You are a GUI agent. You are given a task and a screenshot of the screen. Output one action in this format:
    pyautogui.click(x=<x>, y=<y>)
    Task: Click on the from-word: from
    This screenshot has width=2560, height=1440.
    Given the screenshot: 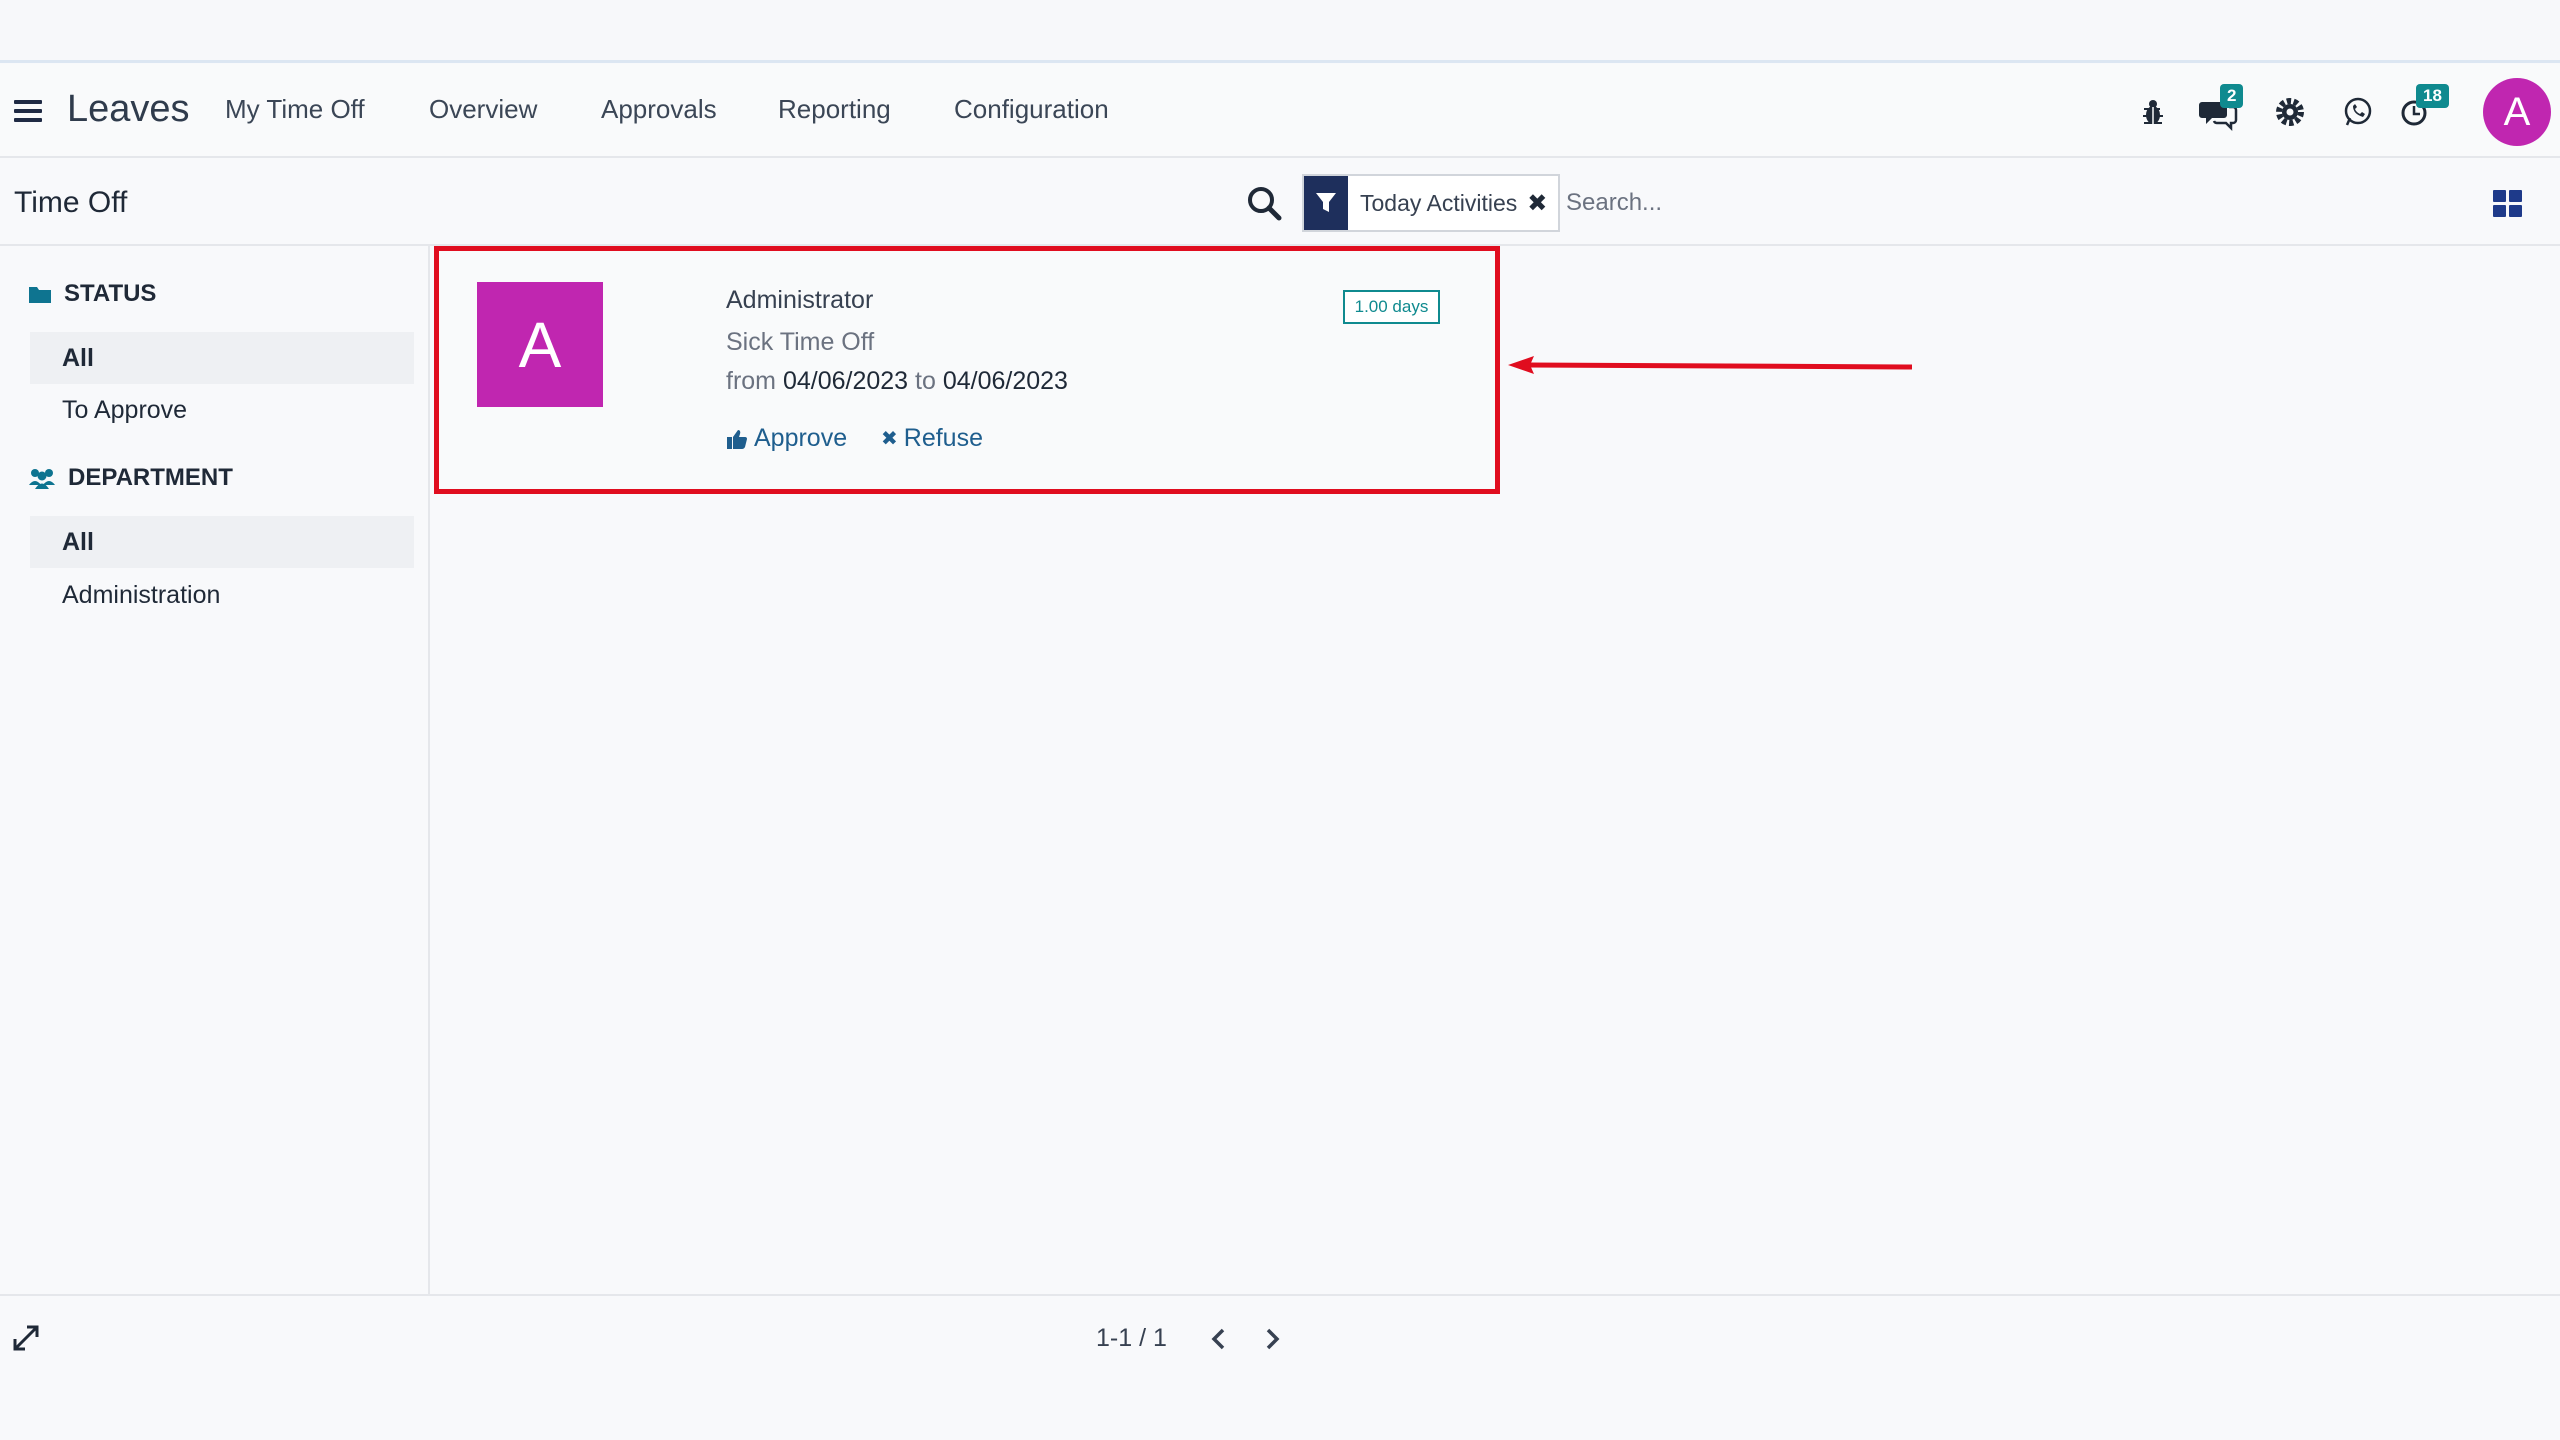 What is the action you would take?
    pyautogui.click(x=751, y=381)
    